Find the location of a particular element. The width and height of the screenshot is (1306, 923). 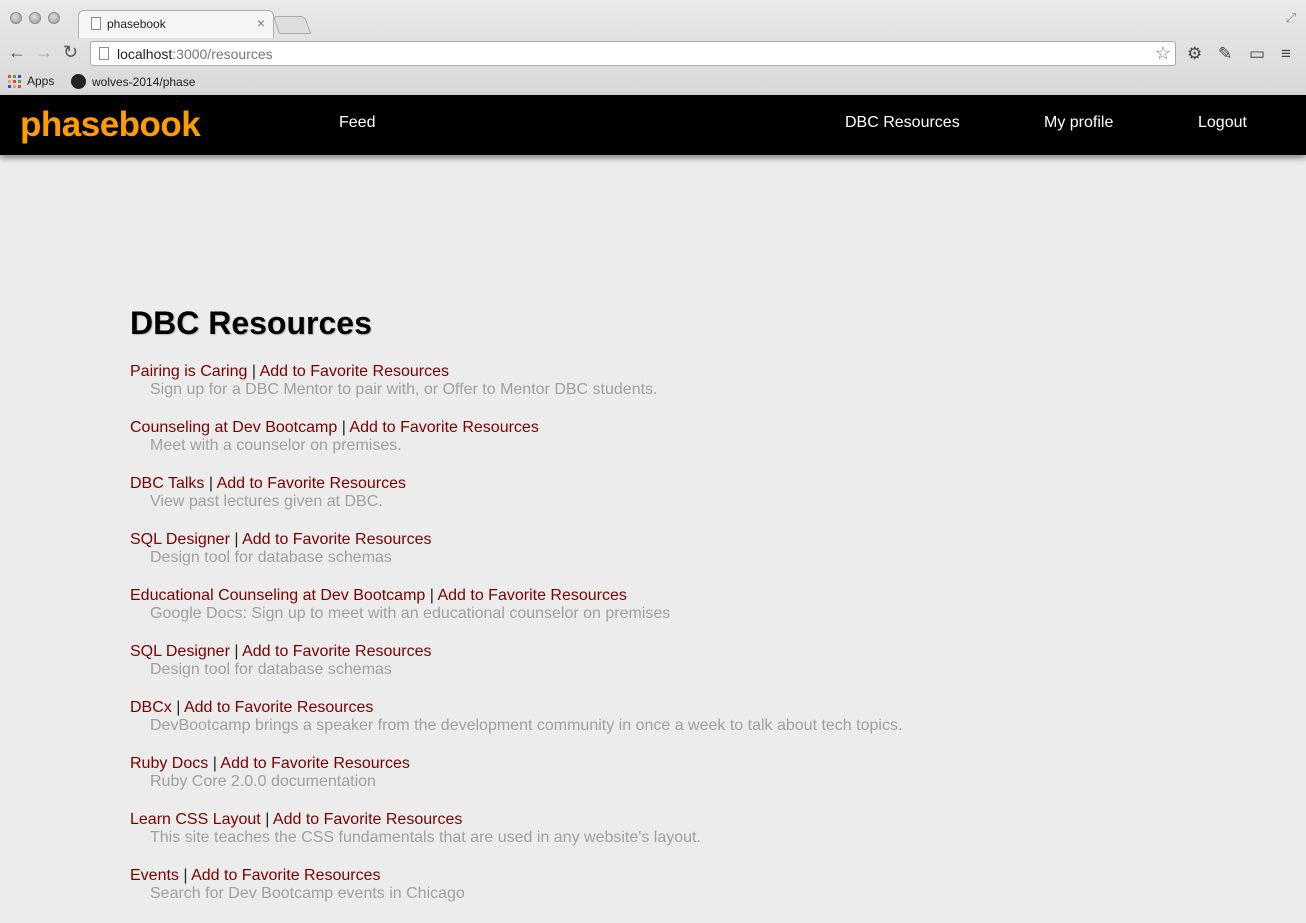

window-controls is located at coordinates (35, 18).